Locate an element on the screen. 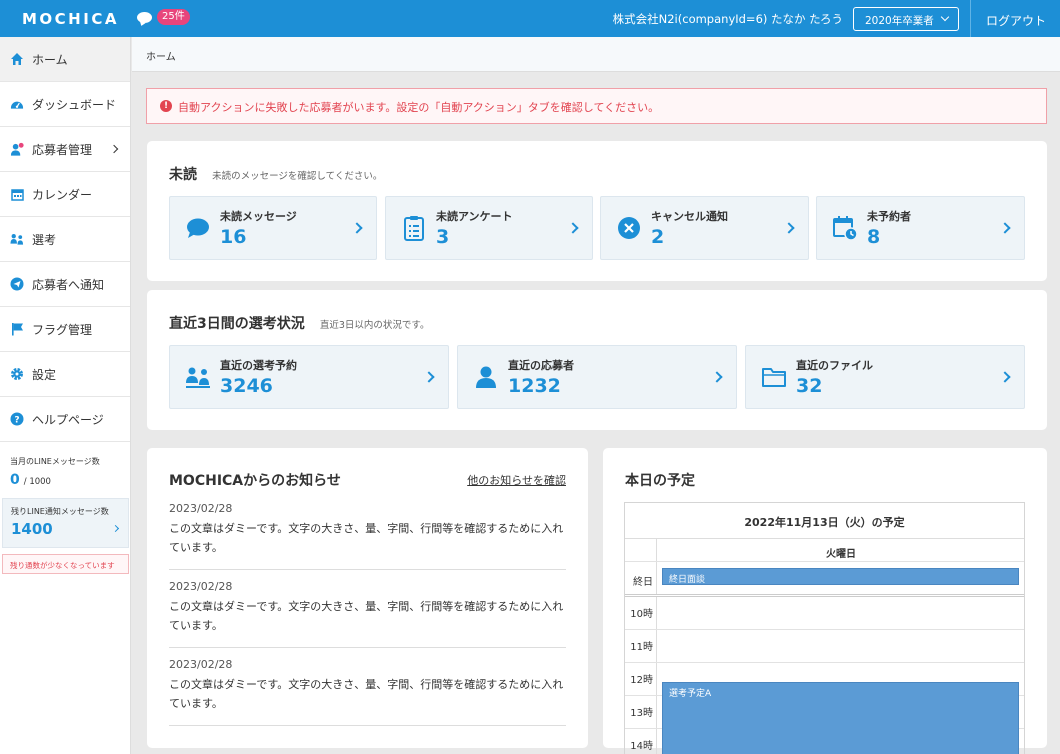  calendar-clock-icon is located at coordinates (845, 228).